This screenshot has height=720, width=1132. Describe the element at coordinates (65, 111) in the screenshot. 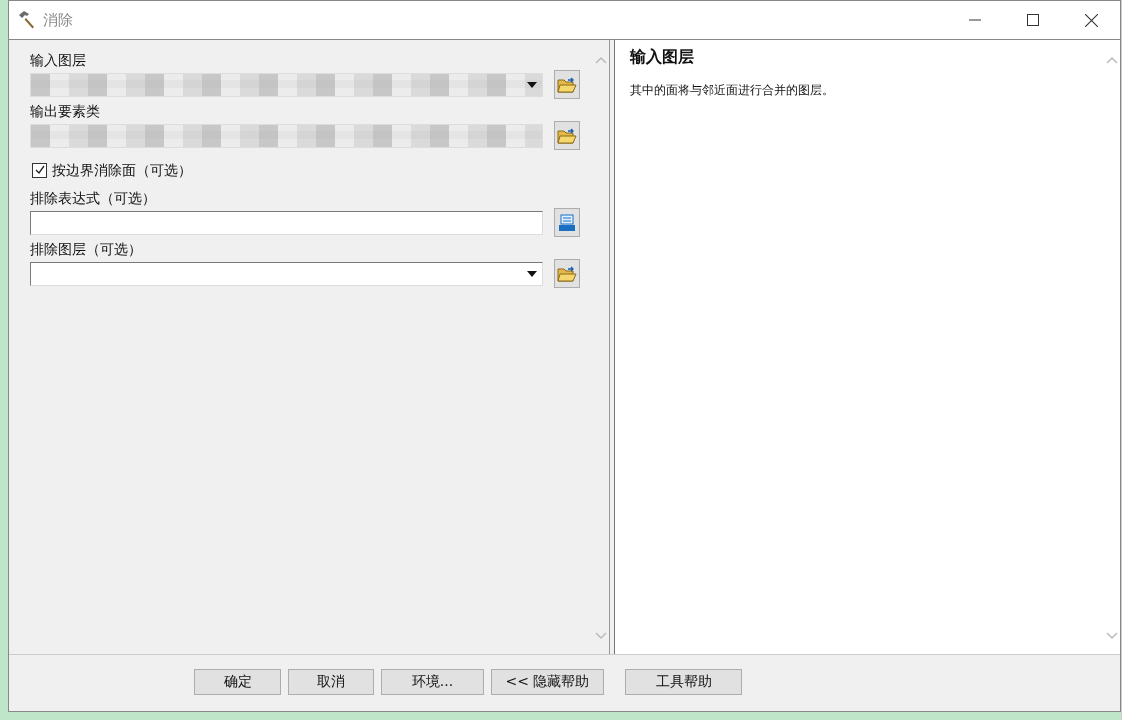

I see `parameter-label: 输出要素类` at that location.